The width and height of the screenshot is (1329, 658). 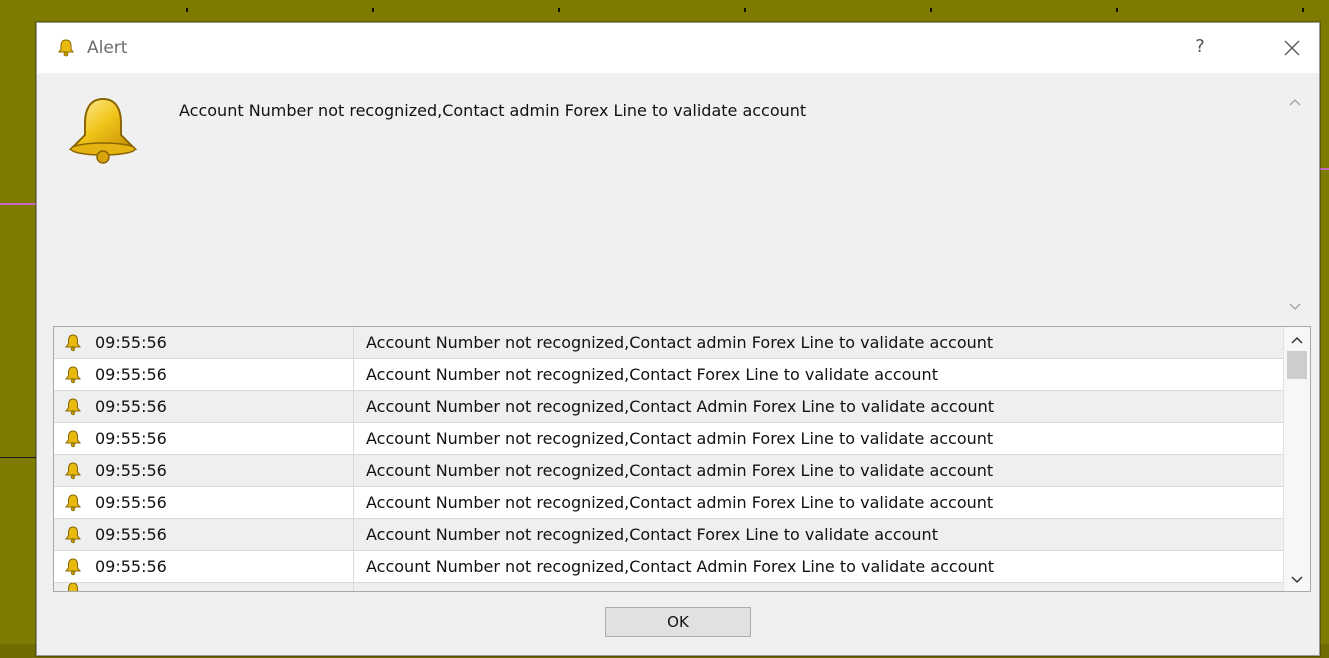 What do you see at coordinates (669, 587) in the screenshot?
I see `table-row-partial` at bounding box center [669, 587].